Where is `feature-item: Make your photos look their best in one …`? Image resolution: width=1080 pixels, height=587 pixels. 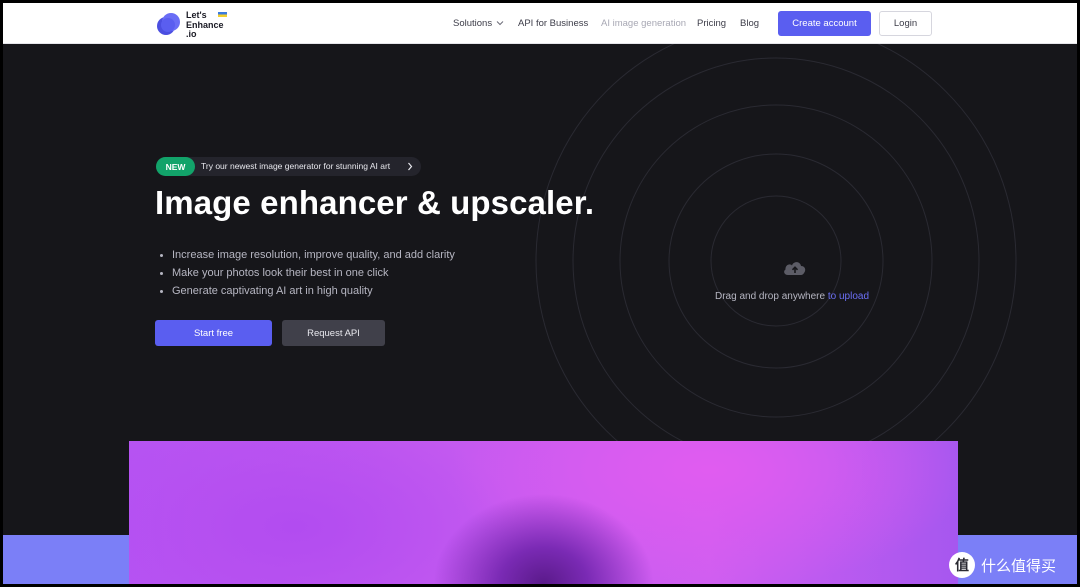
feature-item: Make your photos look their best in one … is located at coordinates (307, 273).